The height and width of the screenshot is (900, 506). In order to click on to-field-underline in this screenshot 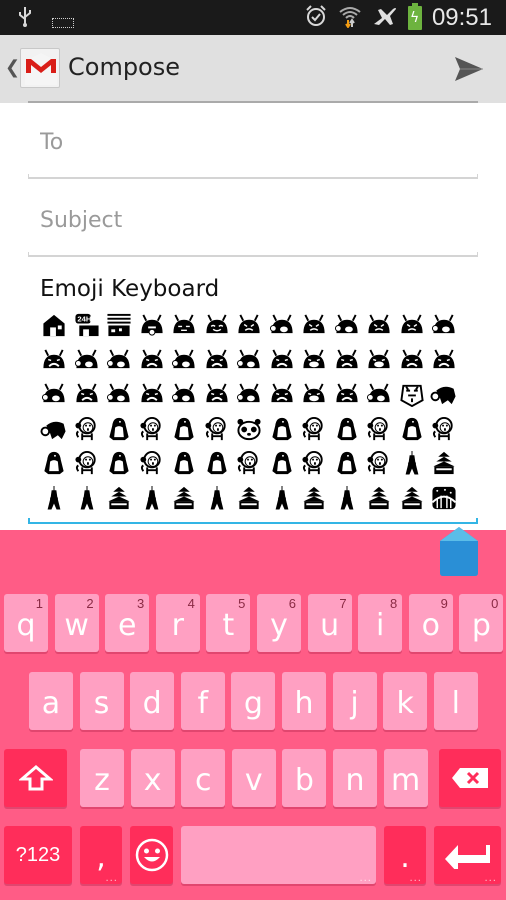, I will do `click(253, 176)`.